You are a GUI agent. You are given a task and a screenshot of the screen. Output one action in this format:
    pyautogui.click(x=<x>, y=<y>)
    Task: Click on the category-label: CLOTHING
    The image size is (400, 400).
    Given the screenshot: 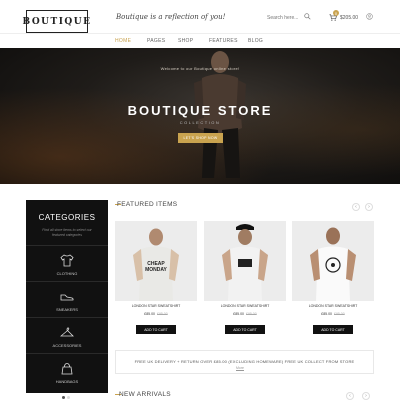 What is the action you would take?
    pyautogui.click(x=67, y=273)
    